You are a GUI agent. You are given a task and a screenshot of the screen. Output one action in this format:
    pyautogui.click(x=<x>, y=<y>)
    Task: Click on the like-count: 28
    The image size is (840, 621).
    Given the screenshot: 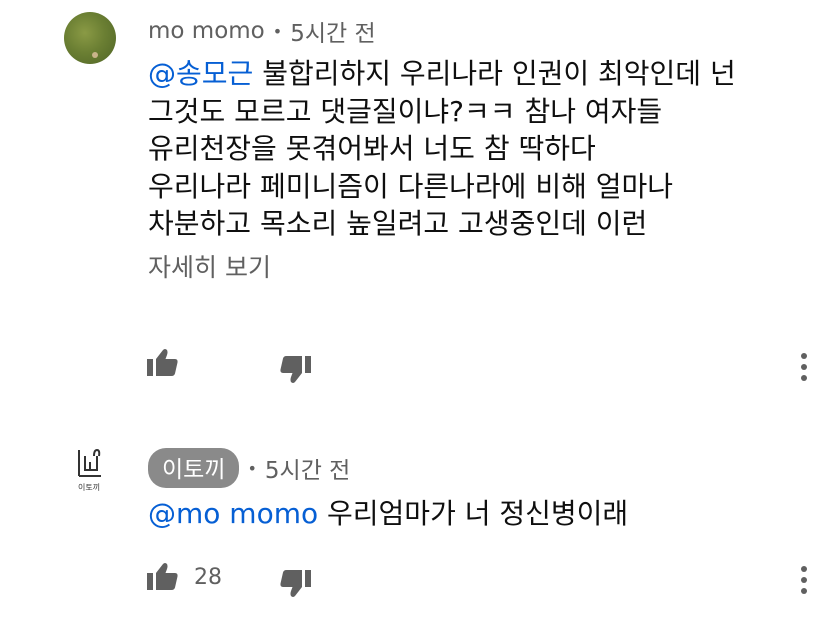 What is the action you would take?
    pyautogui.click(x=208, y=577)
    